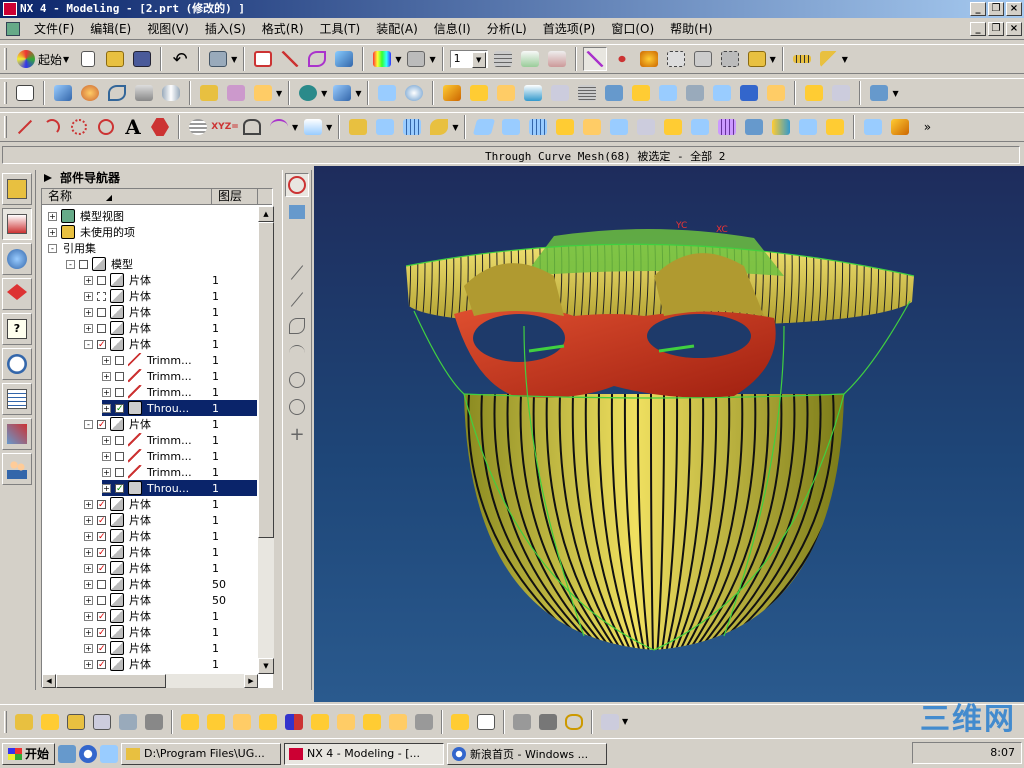  Describe the element at coordinates (88, 753) in the screenshot. I see `quicklaunch-ie` at that location.